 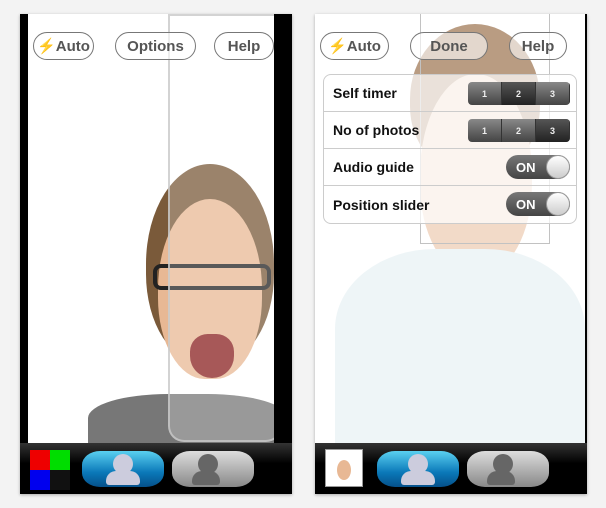 I want to click on last-photo-thumbnail, so click(x=344, y=468).